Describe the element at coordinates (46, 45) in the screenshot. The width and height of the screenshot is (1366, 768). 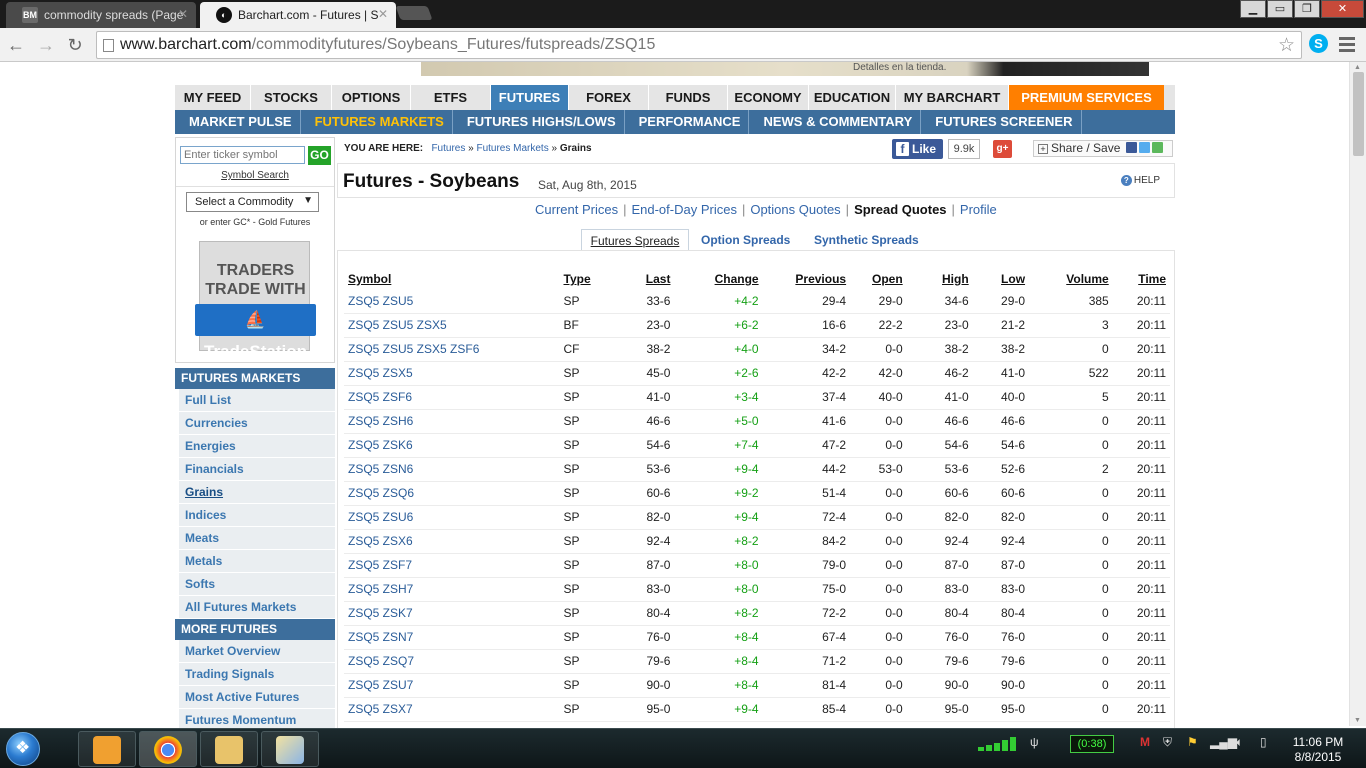
I see `forward-arrow-icon: →` at that location.